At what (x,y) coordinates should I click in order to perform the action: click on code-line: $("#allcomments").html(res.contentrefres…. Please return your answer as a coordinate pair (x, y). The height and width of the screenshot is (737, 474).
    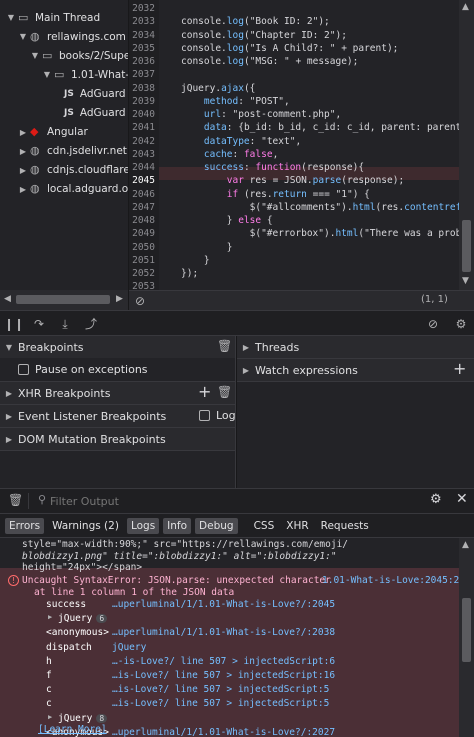
    Looking at the image, I should click on (327, 207).